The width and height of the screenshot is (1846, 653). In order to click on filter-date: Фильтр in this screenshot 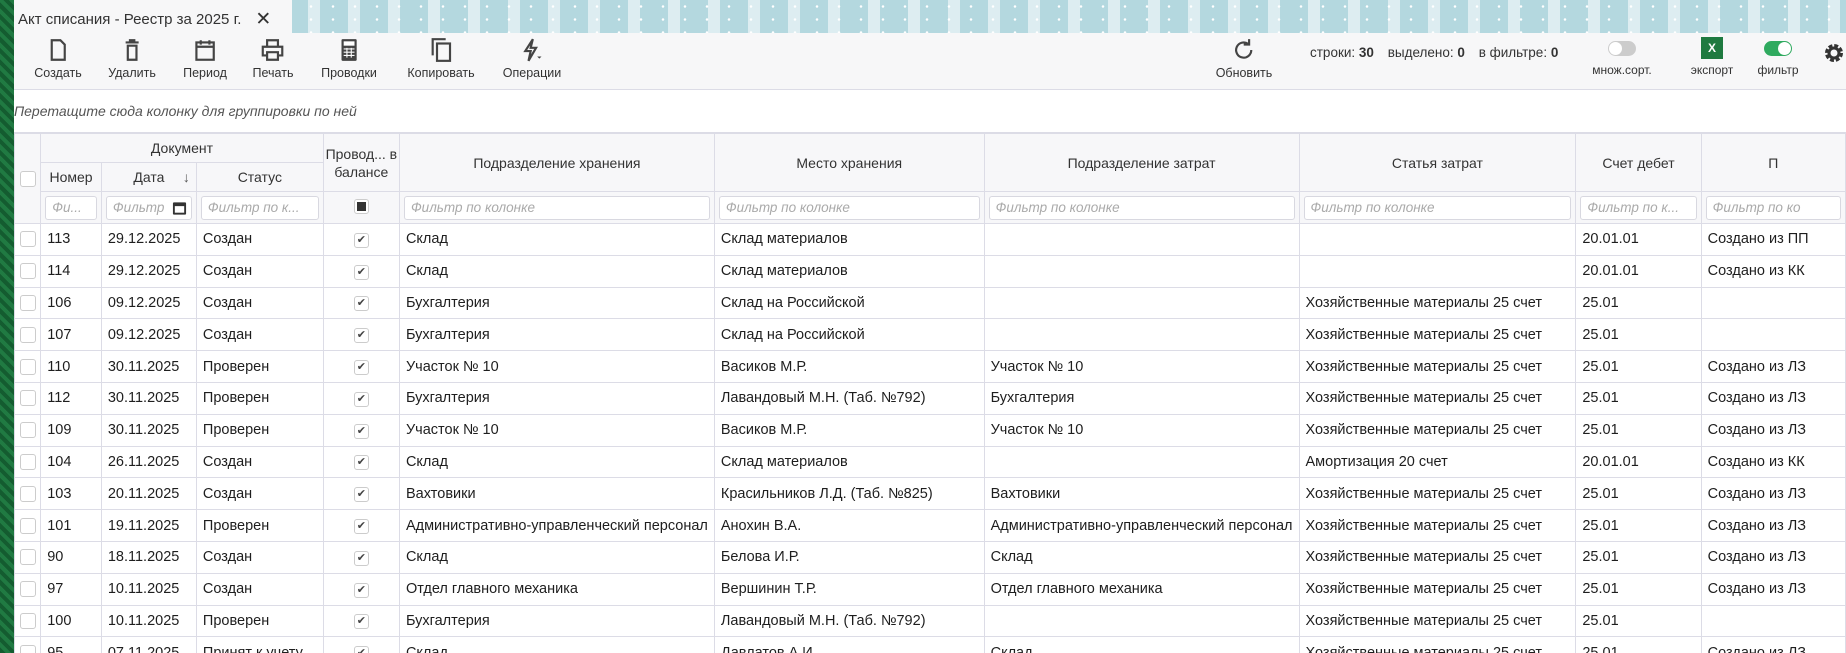, I will do `click(148, 207)`.